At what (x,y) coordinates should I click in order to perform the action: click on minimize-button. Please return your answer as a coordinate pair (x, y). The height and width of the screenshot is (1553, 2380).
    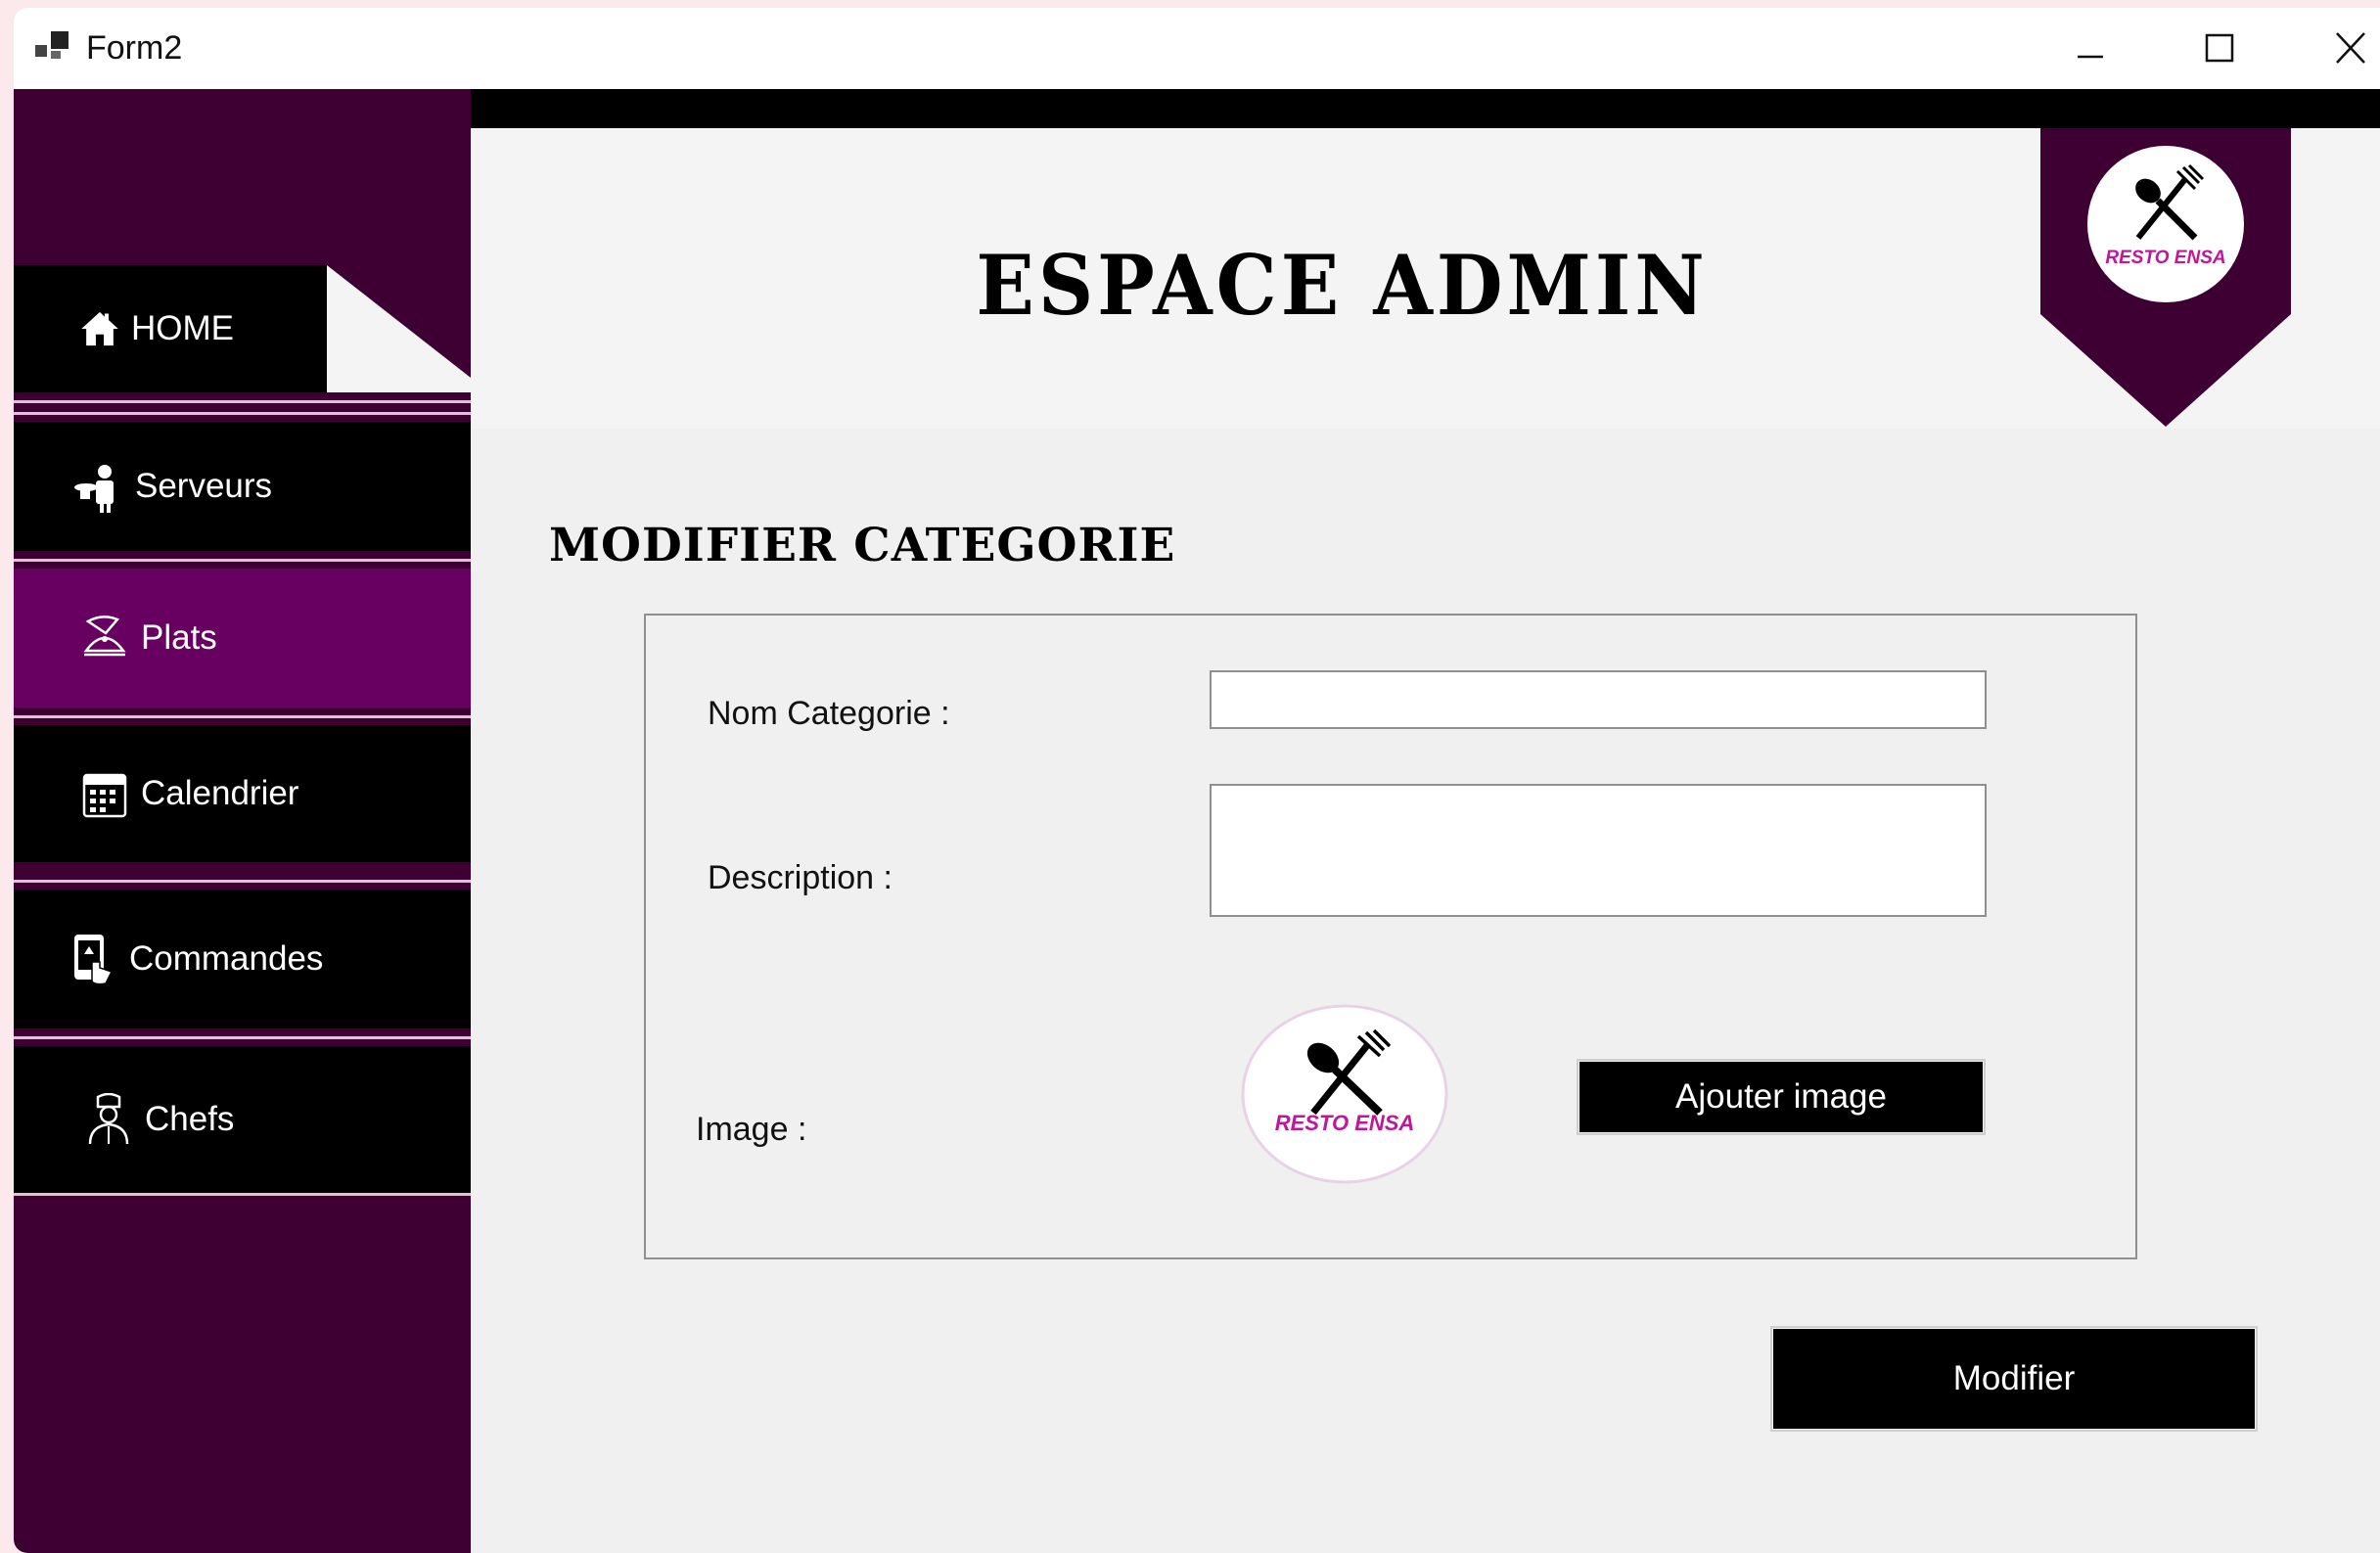
    Looking at the image, I should click on (2089, 49).